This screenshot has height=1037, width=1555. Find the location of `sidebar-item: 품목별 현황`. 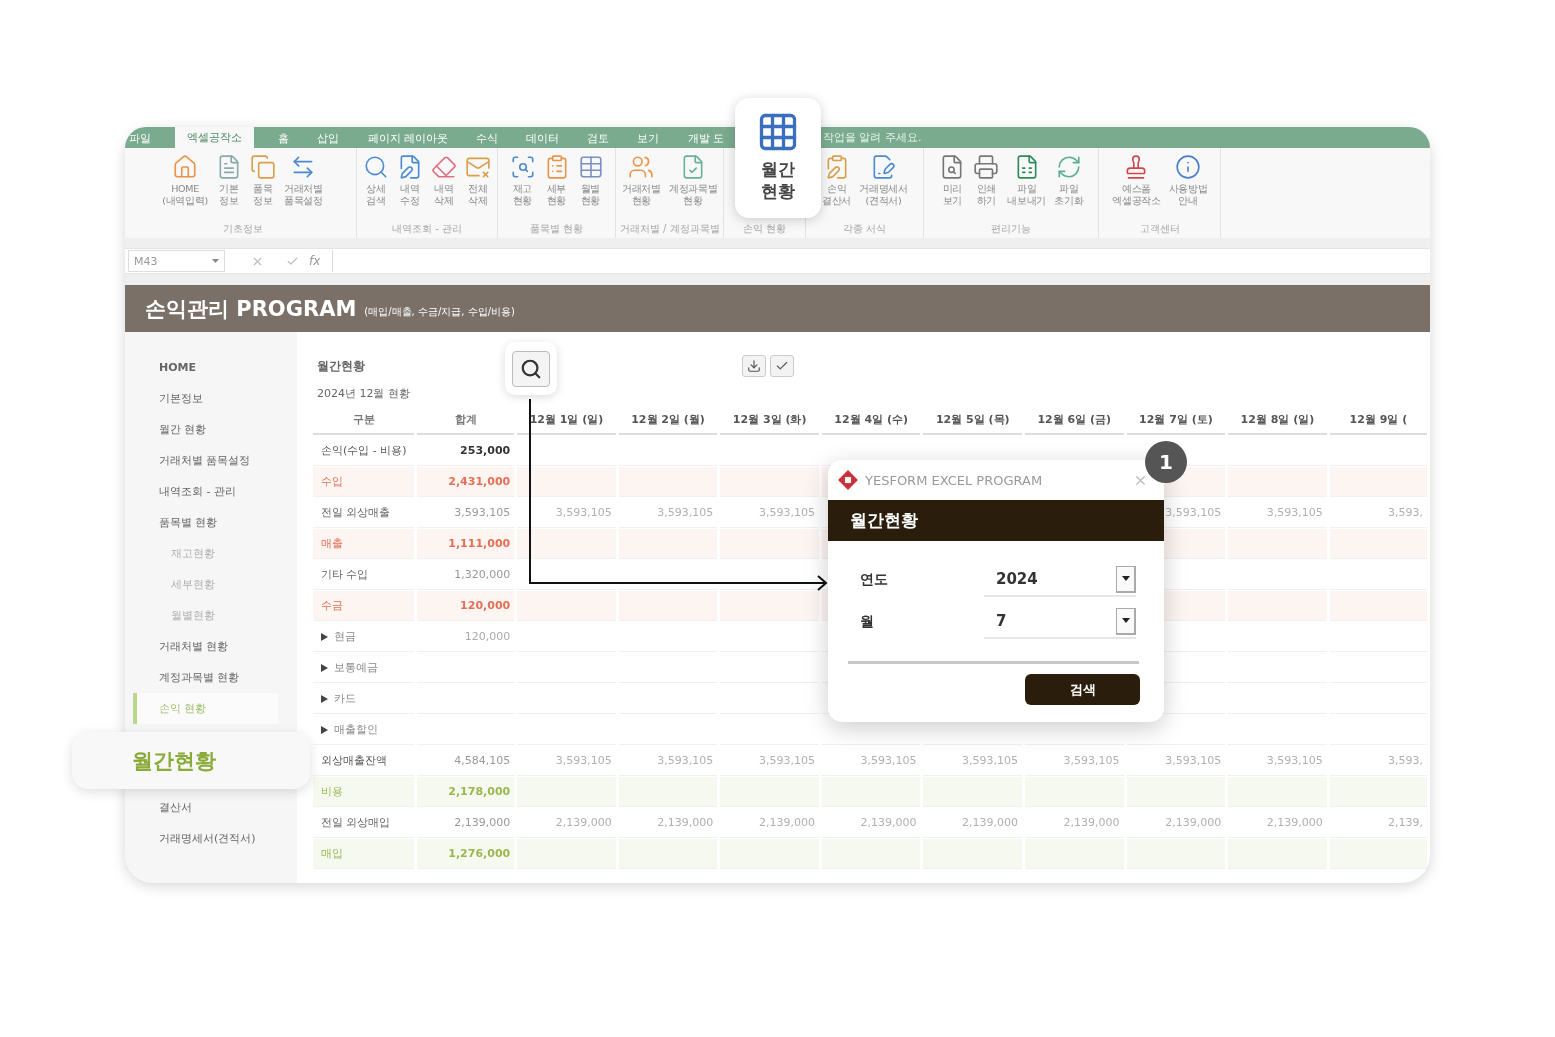

sidebar-item: 품목별 현황 is located at coordinates (205, 522).